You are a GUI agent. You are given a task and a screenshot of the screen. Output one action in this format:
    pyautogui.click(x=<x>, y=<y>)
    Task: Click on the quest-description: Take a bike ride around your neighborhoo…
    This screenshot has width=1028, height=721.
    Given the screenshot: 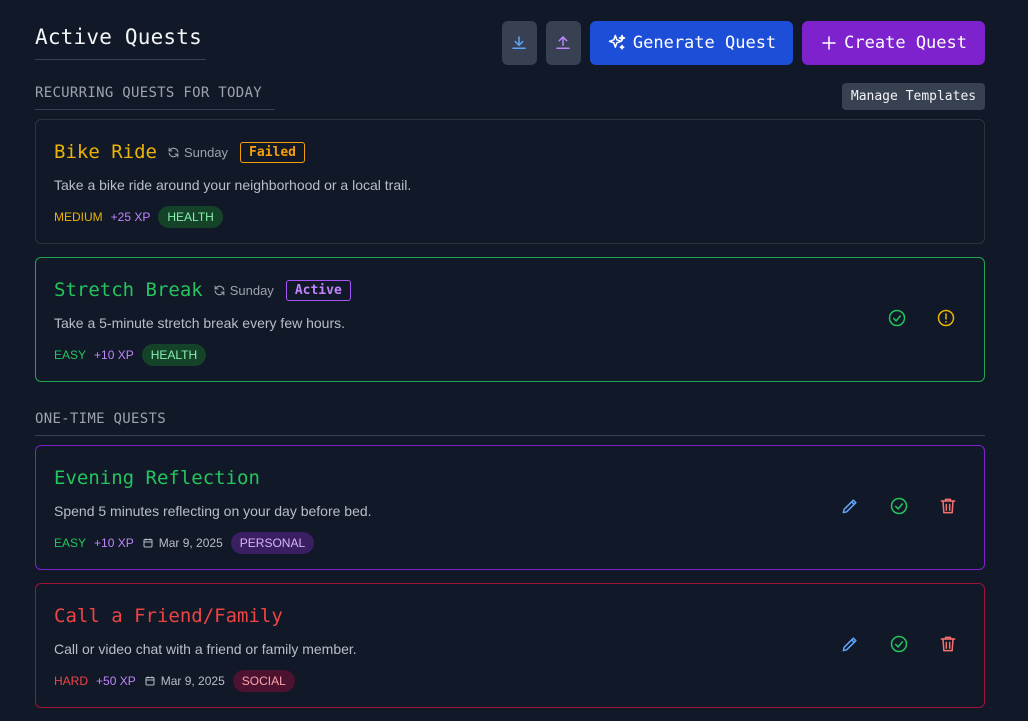 What is the action you would take?
    pyautogui.click(x=233, y=185)
    